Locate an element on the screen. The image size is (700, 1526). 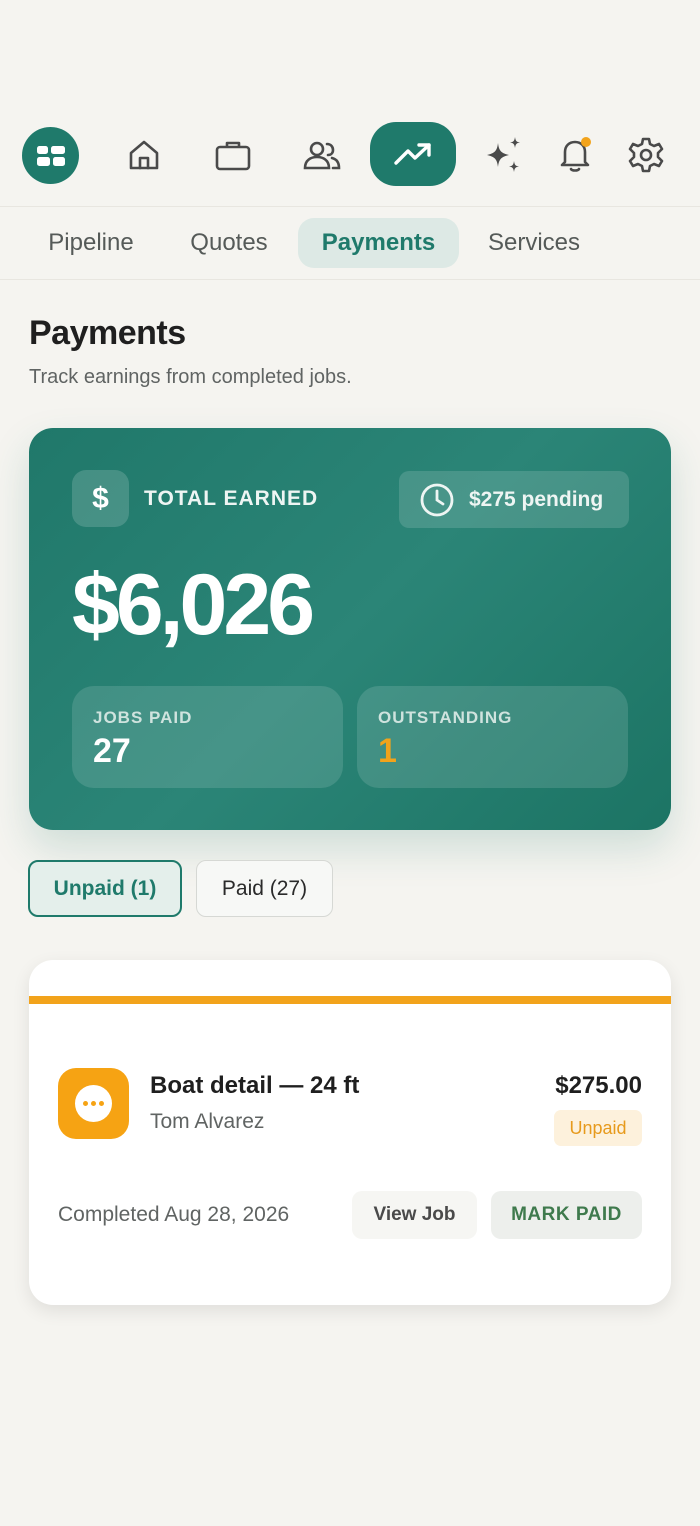
section-tabs: Pipeline Quotes Payments Services is located at coordinates (350, 243).